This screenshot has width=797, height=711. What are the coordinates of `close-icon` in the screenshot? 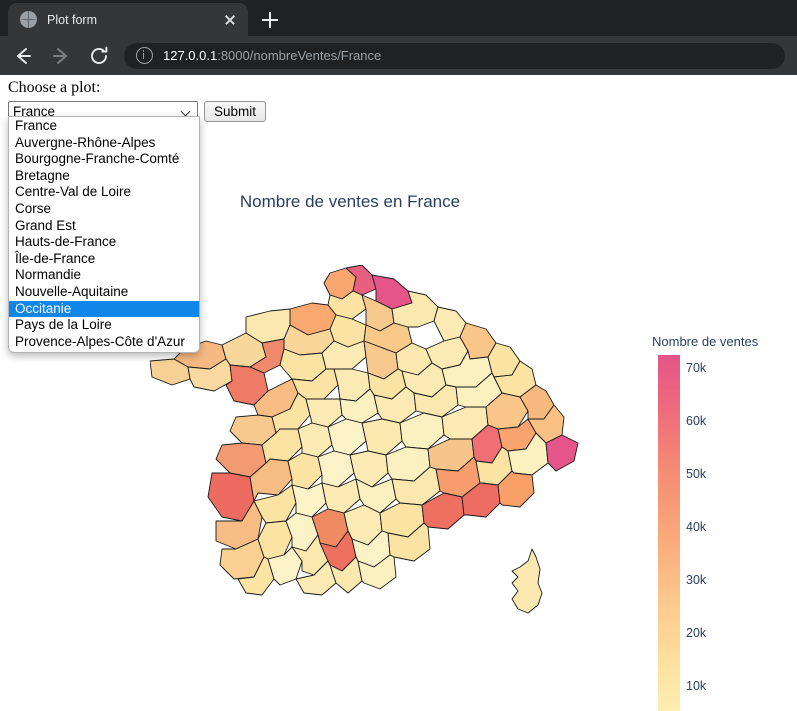 It's located at (230, 20).